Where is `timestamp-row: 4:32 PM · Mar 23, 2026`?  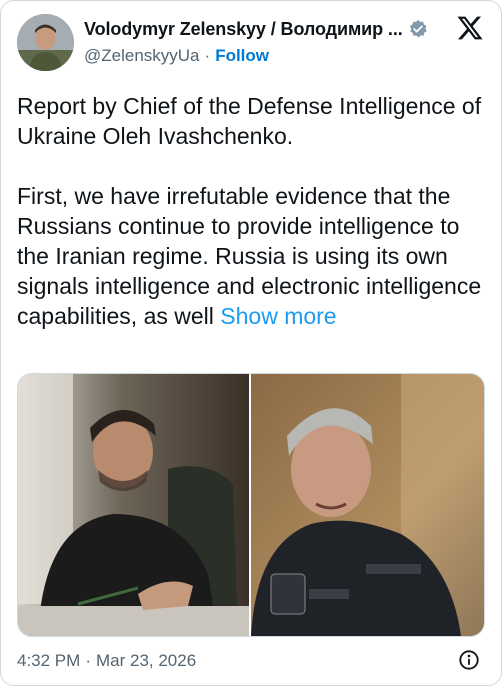
timestamp-row: 4:32 PM · Mar 23, 2026 is located at coordinates (106, 661).